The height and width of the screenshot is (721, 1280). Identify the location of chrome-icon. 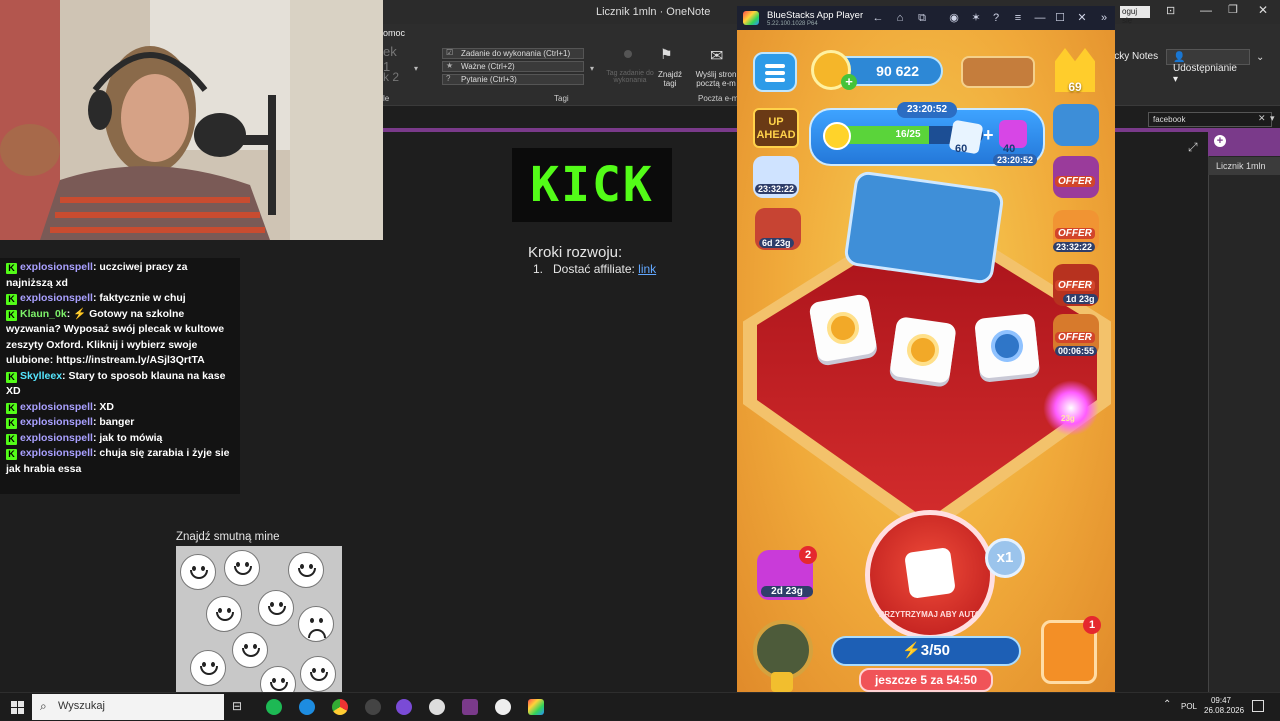
(340, 707).